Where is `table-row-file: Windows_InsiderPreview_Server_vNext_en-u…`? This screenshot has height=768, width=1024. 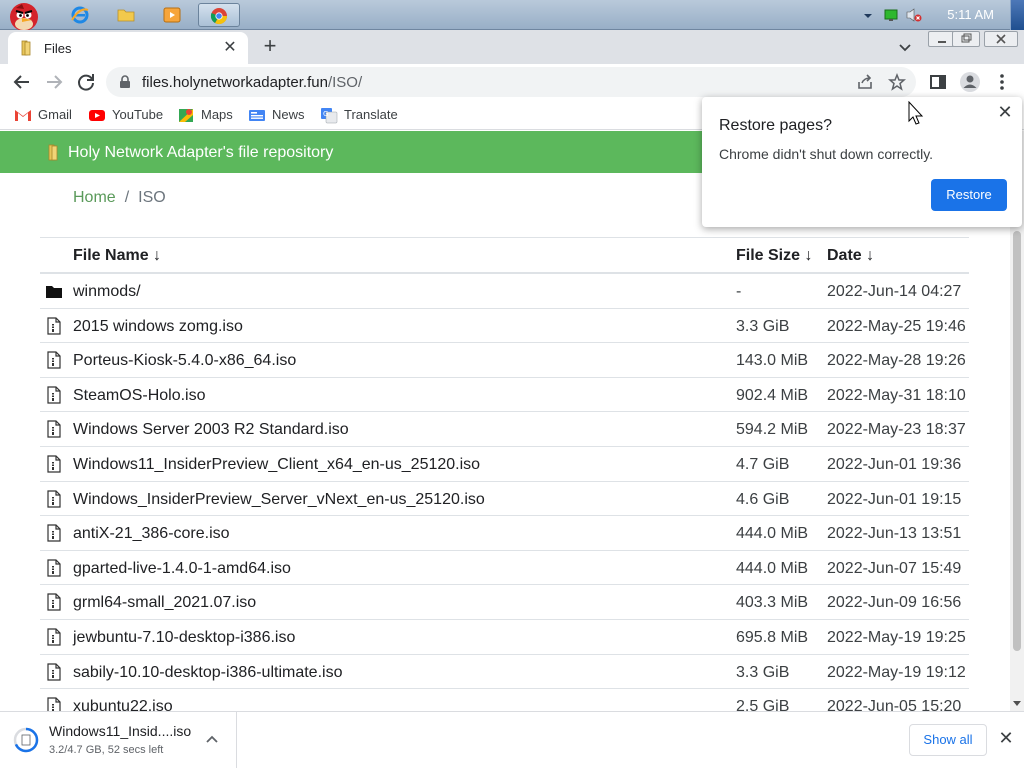
table-row-file: Windows_InsiderPreview_Server_vNext_en-u… is located at coordinates (504, 499).